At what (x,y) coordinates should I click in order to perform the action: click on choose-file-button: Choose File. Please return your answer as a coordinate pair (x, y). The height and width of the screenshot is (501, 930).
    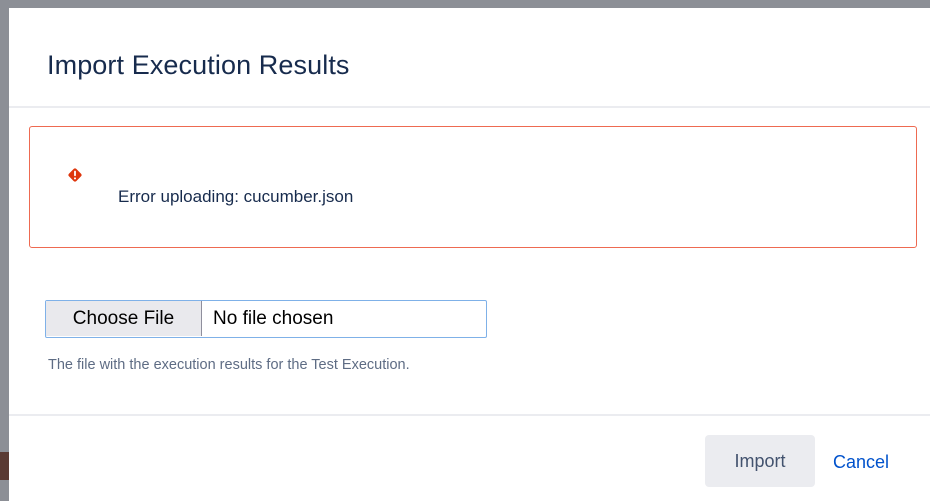
    Looking at the image, I should click on (124, 318).